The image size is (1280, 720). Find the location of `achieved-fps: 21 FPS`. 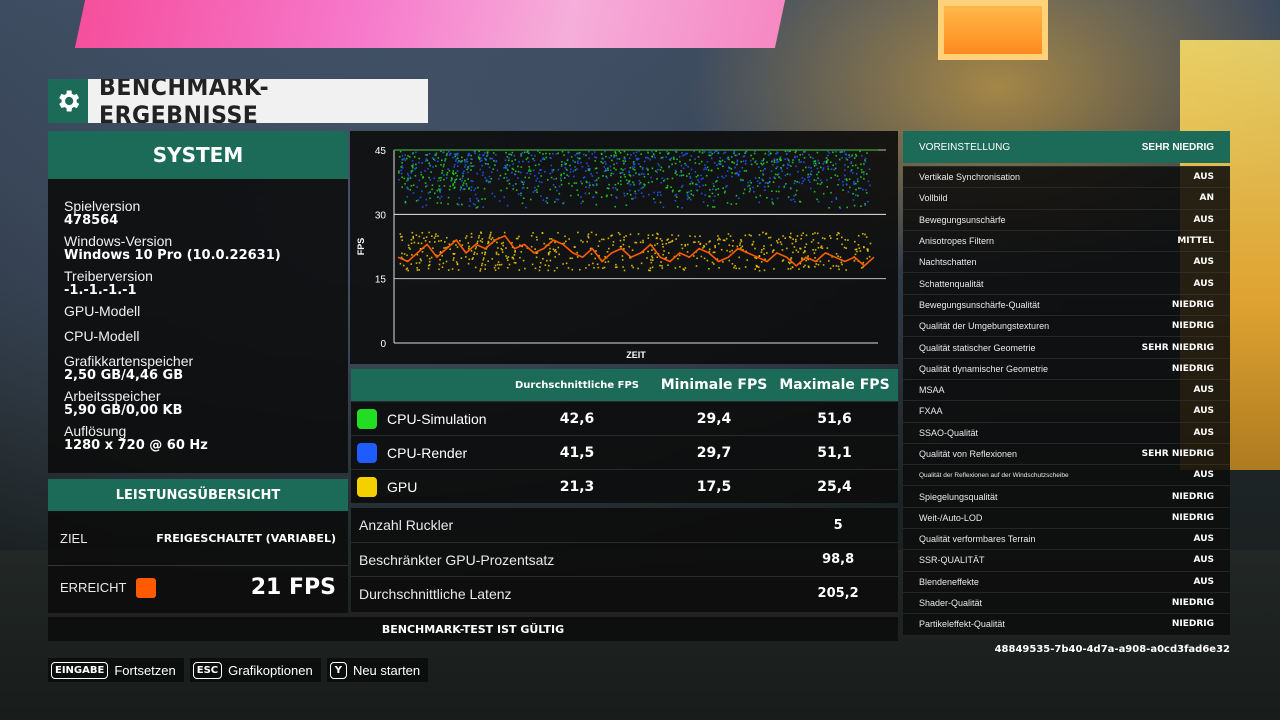

achieved-fps: 21 FPS is located at coordinates (293, 587).